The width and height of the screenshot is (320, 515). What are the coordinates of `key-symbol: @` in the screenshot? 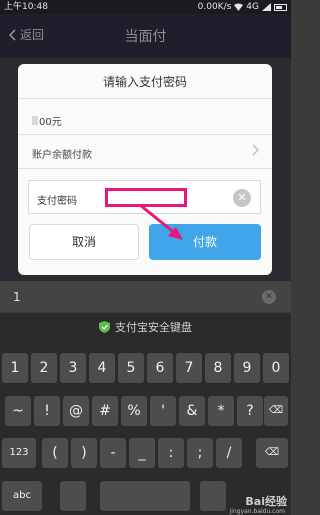 It's located at (76, 411).